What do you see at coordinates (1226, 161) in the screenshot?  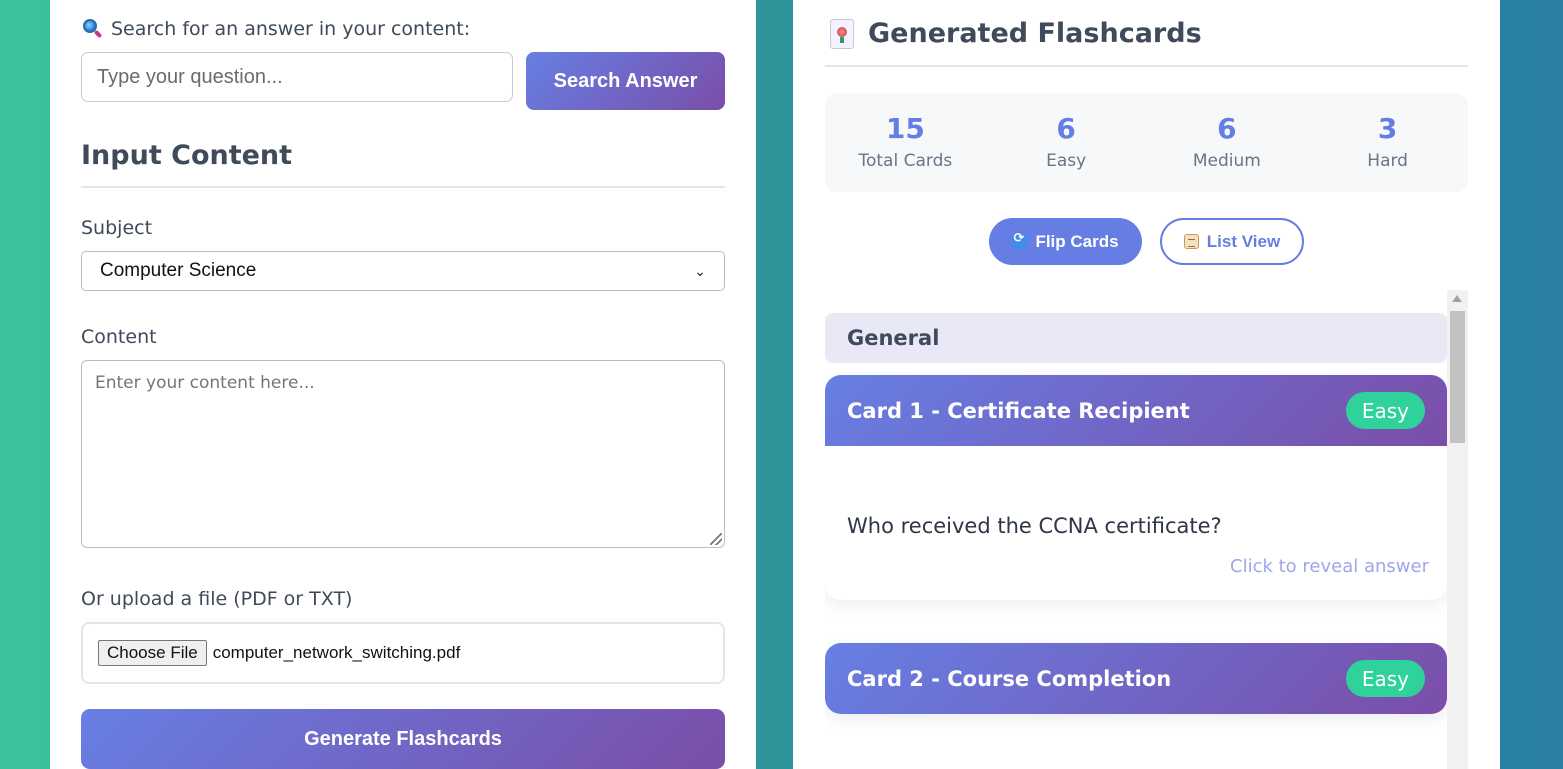 I see `stat-label: Medium` at bounding box center [1226, 161].